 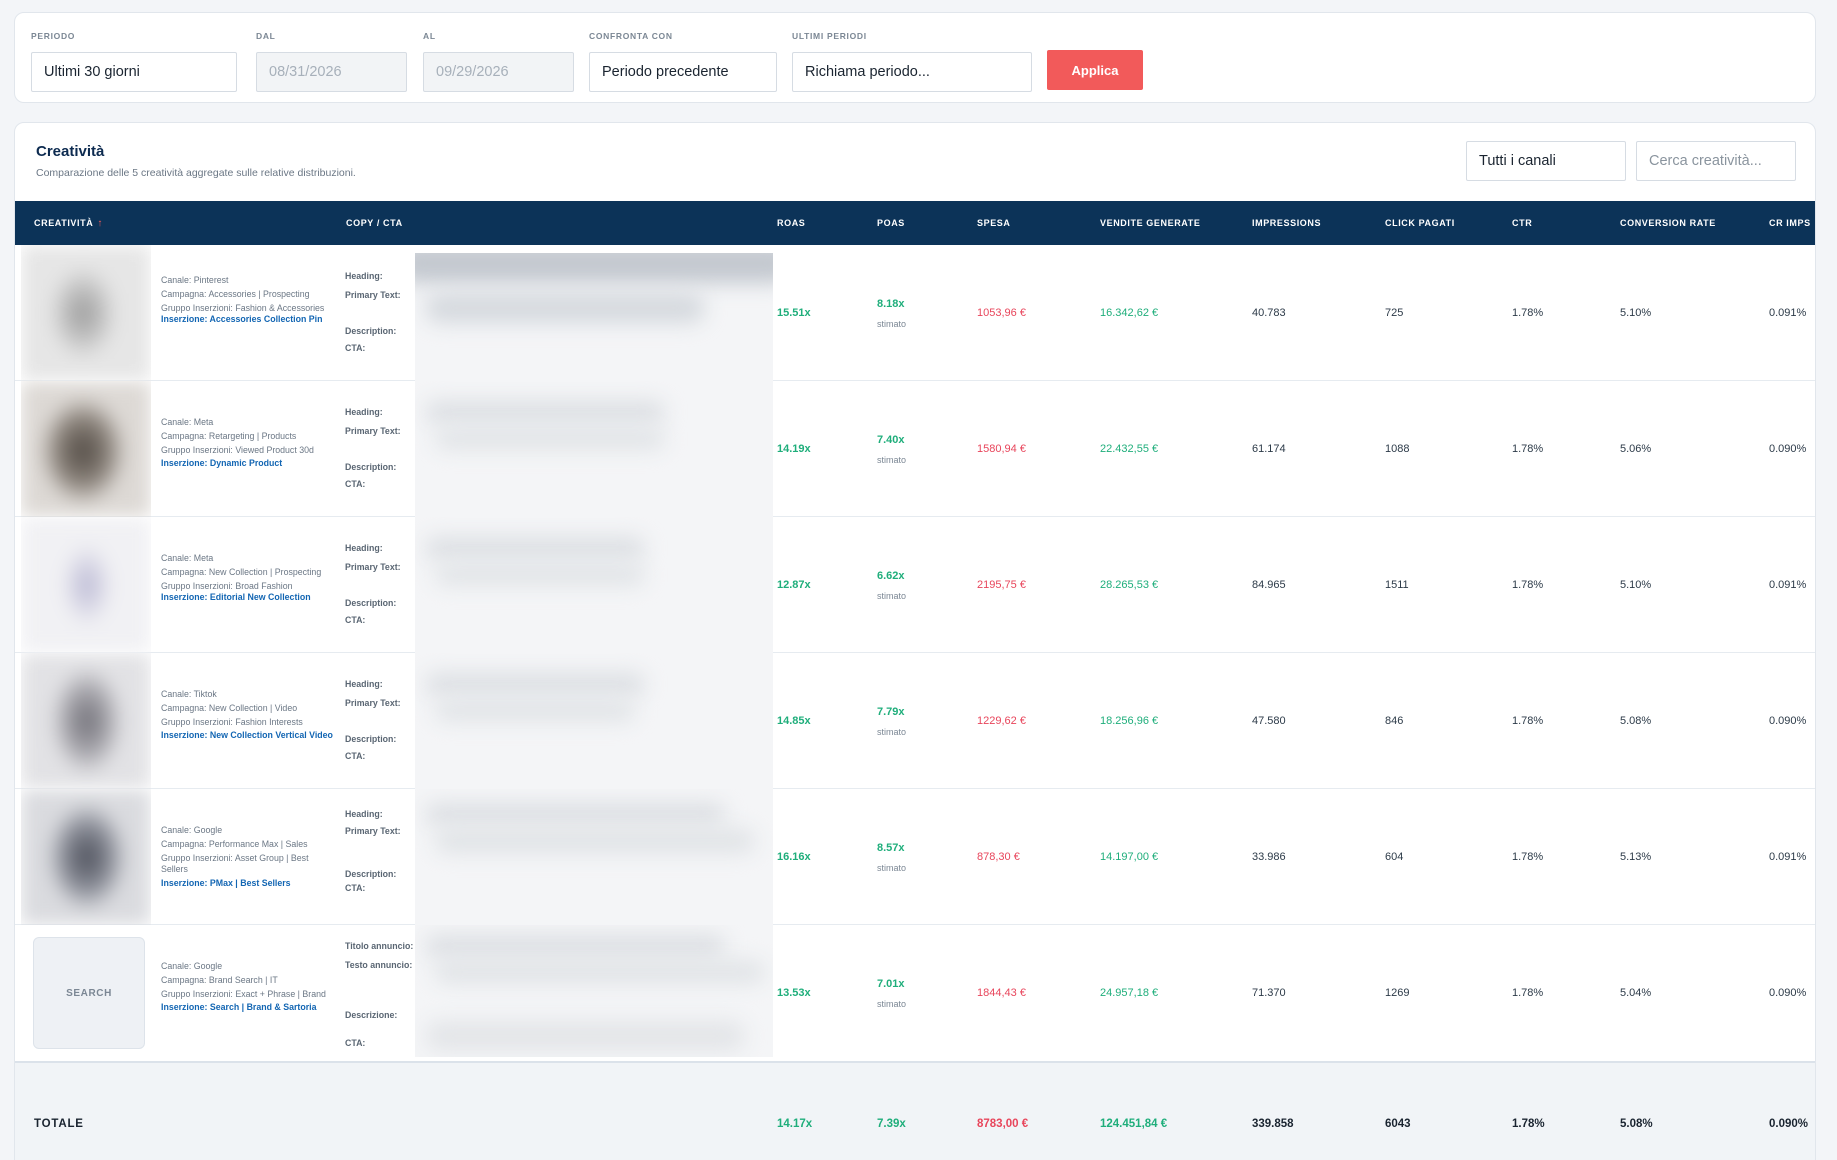 What do you see at coordinates (1420, 223) in the screenshot?
I see `col-click: CLICK PAGATI` at bounding box center [1420, 223].